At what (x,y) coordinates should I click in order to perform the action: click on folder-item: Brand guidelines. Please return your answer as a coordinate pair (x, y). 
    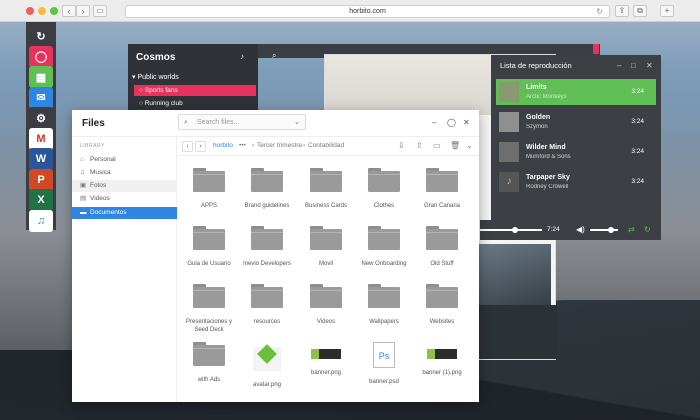
    Looking at the image, I should click on (267, 189).